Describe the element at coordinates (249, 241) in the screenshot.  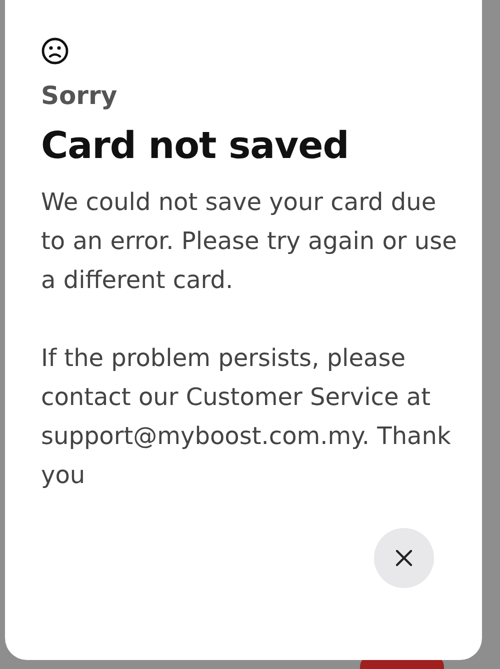
I see `dialog-message: We could not save your card due to an error. Please try again or use a different card.` at that location.